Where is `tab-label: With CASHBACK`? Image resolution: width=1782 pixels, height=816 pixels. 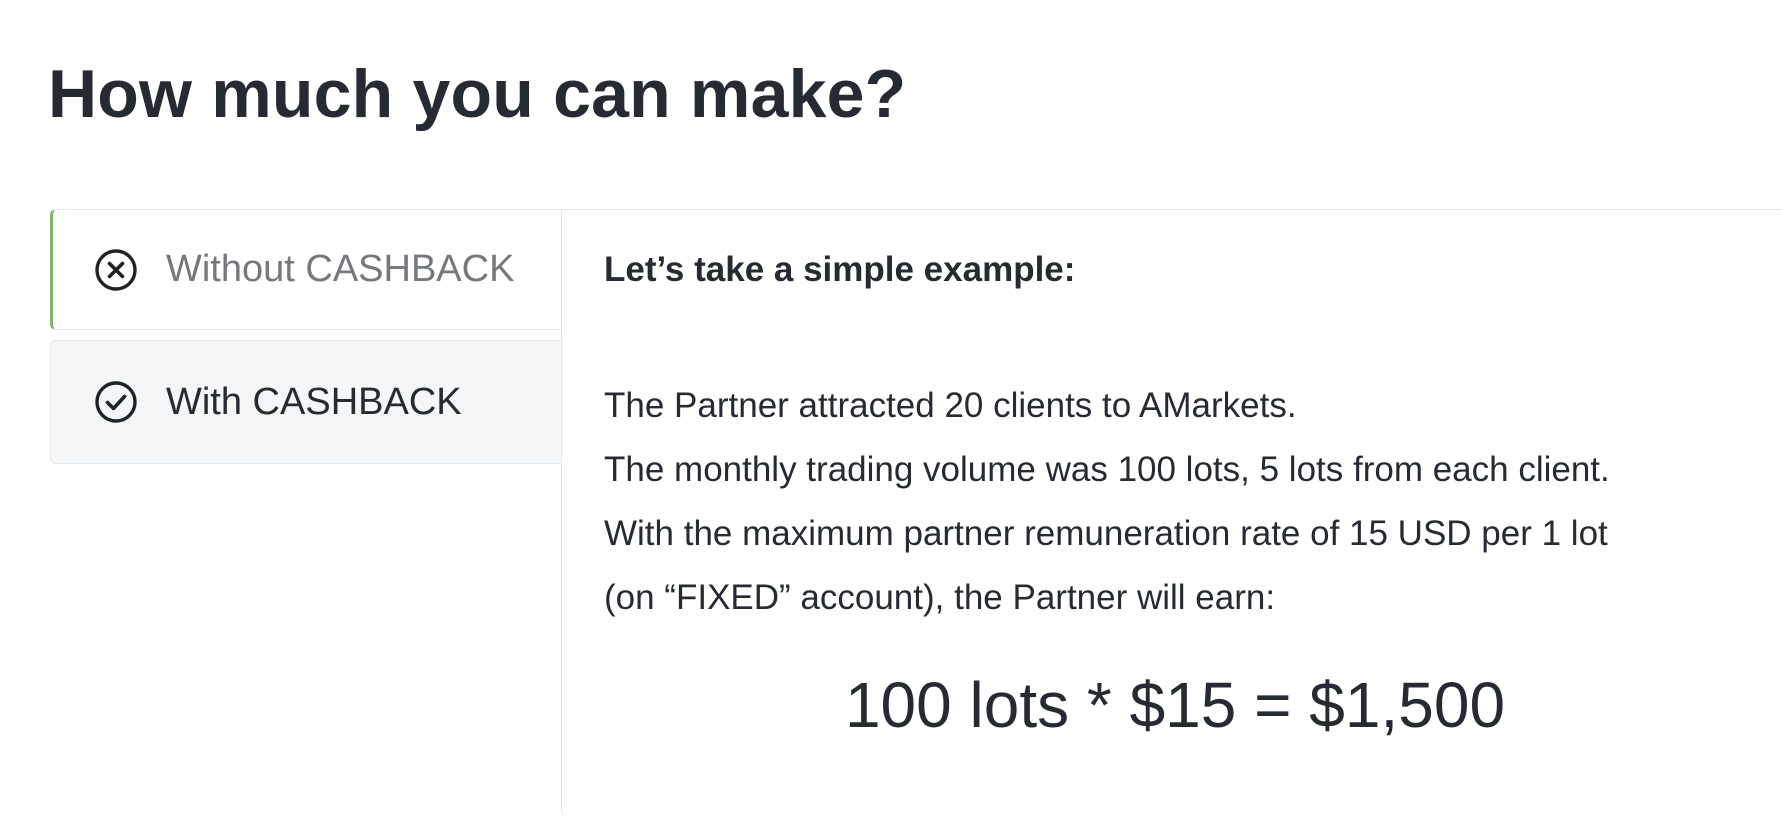
tab-label: With CASHBACK is located at coordinates (314, 401).